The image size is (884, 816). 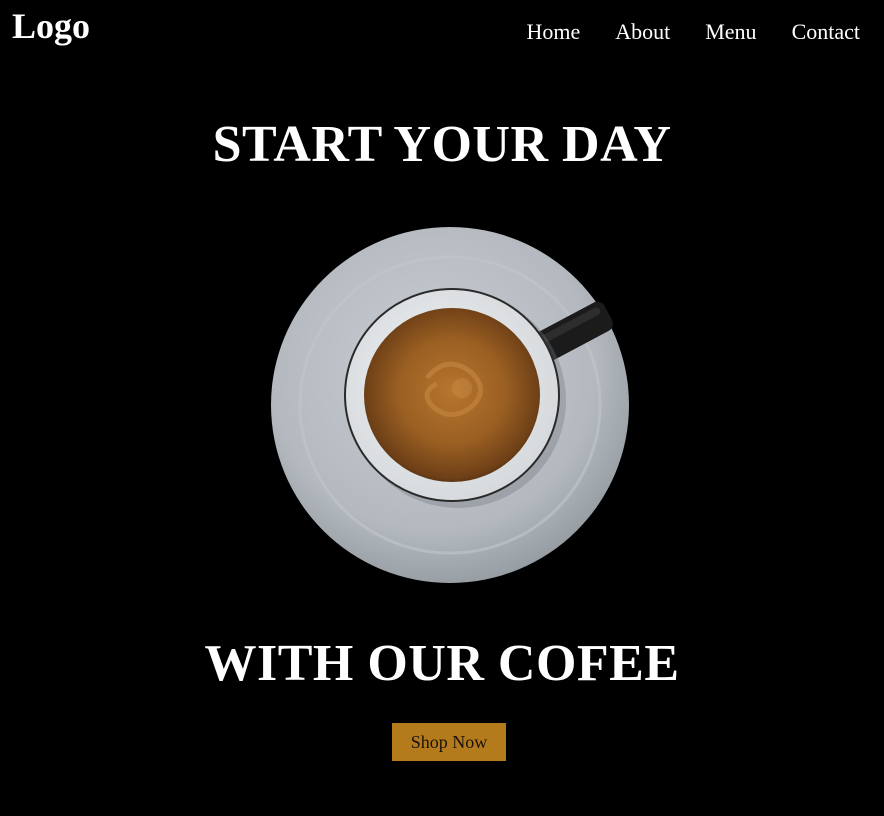 I want to click on nav-link-contact: Contact, so click(x=826, y=32).